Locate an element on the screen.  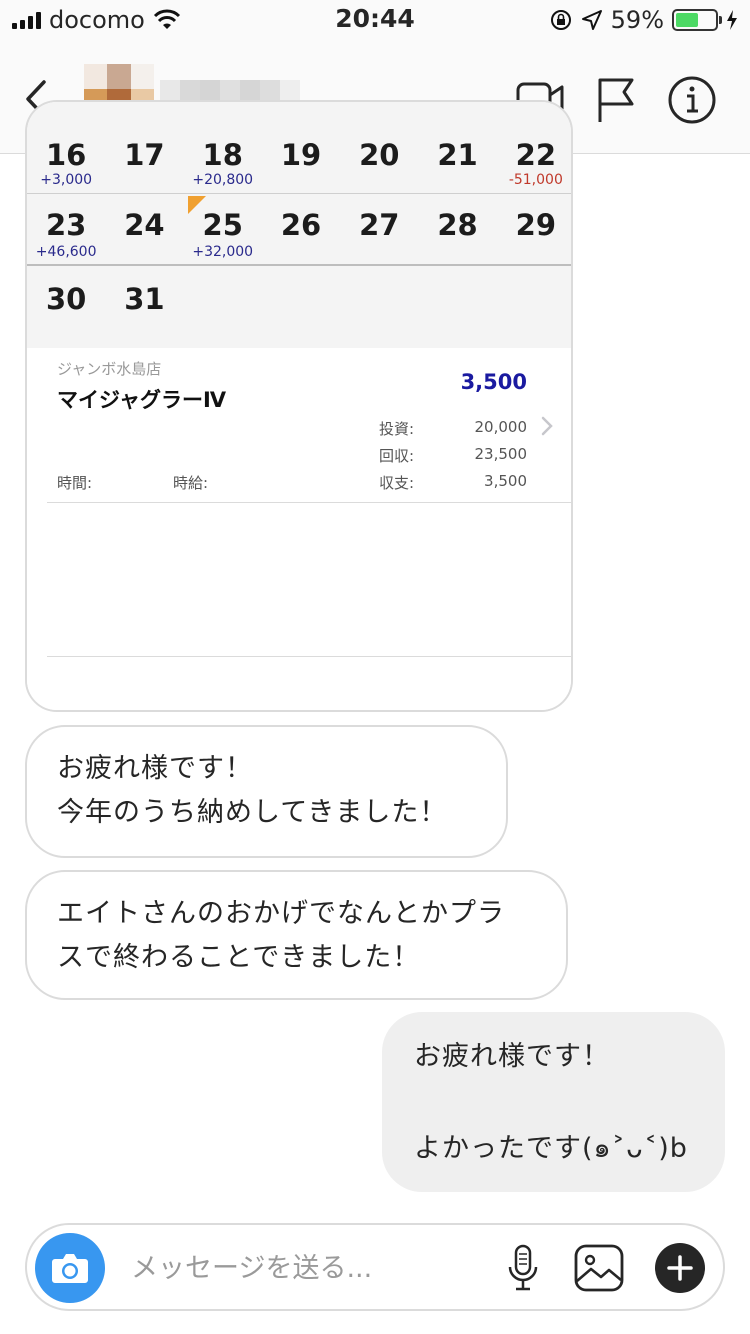
location-icon is located at coordinates (591, 20).